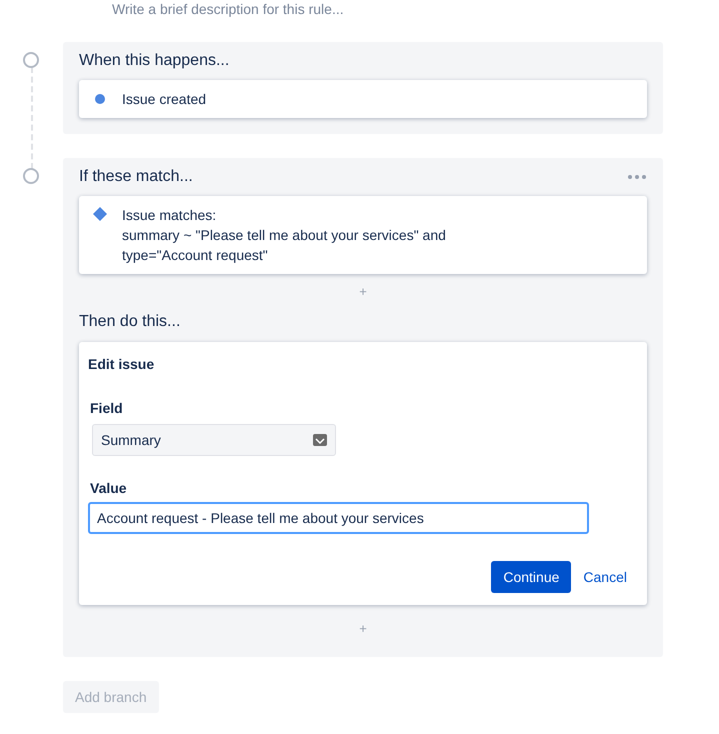 The height and width of the screenshot is (734, 719). Describe the element at coordinates (107, 408) in the screenshot. I see `field-label: Field` at that location.